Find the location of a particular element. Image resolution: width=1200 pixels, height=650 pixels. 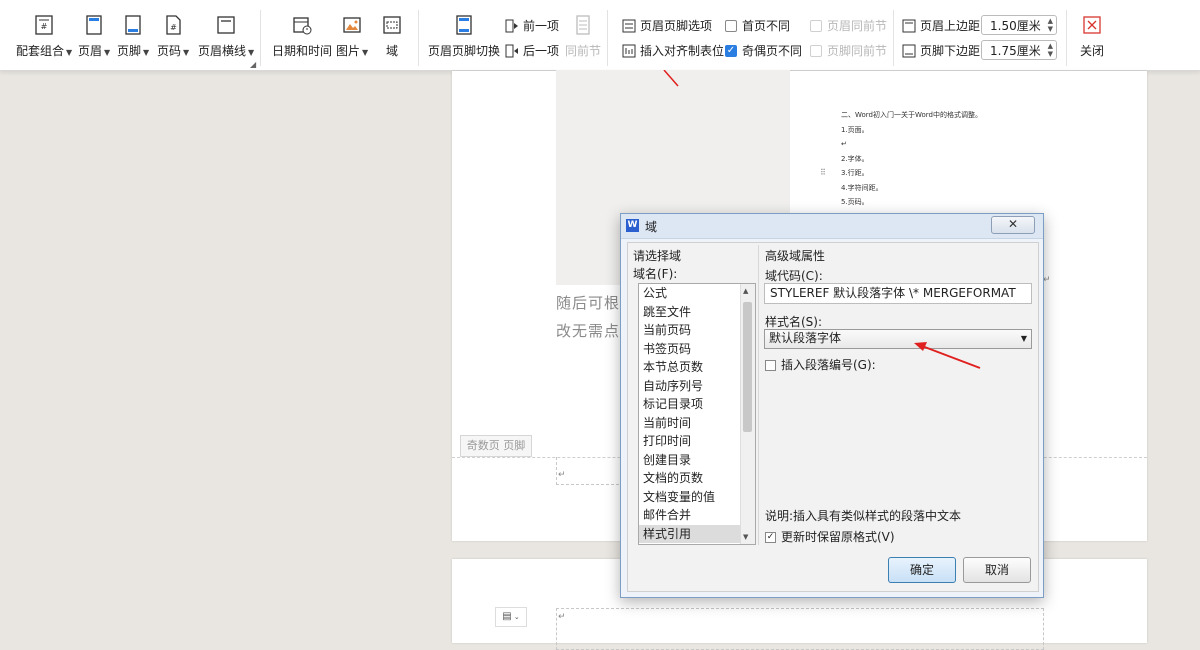

footer-button: 页脚 ▼ is located at coordinates (133, 36).